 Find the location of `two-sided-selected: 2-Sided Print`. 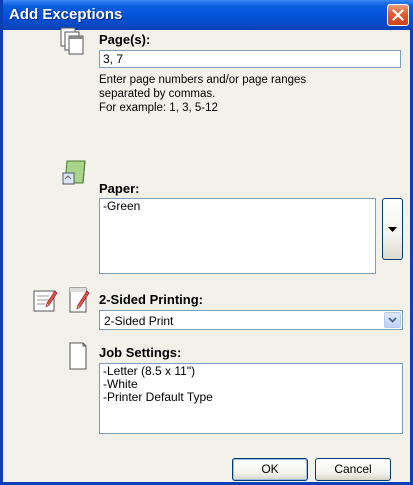

two-sided-selected: 2-Sided Print is located at coordinates (139, 321).